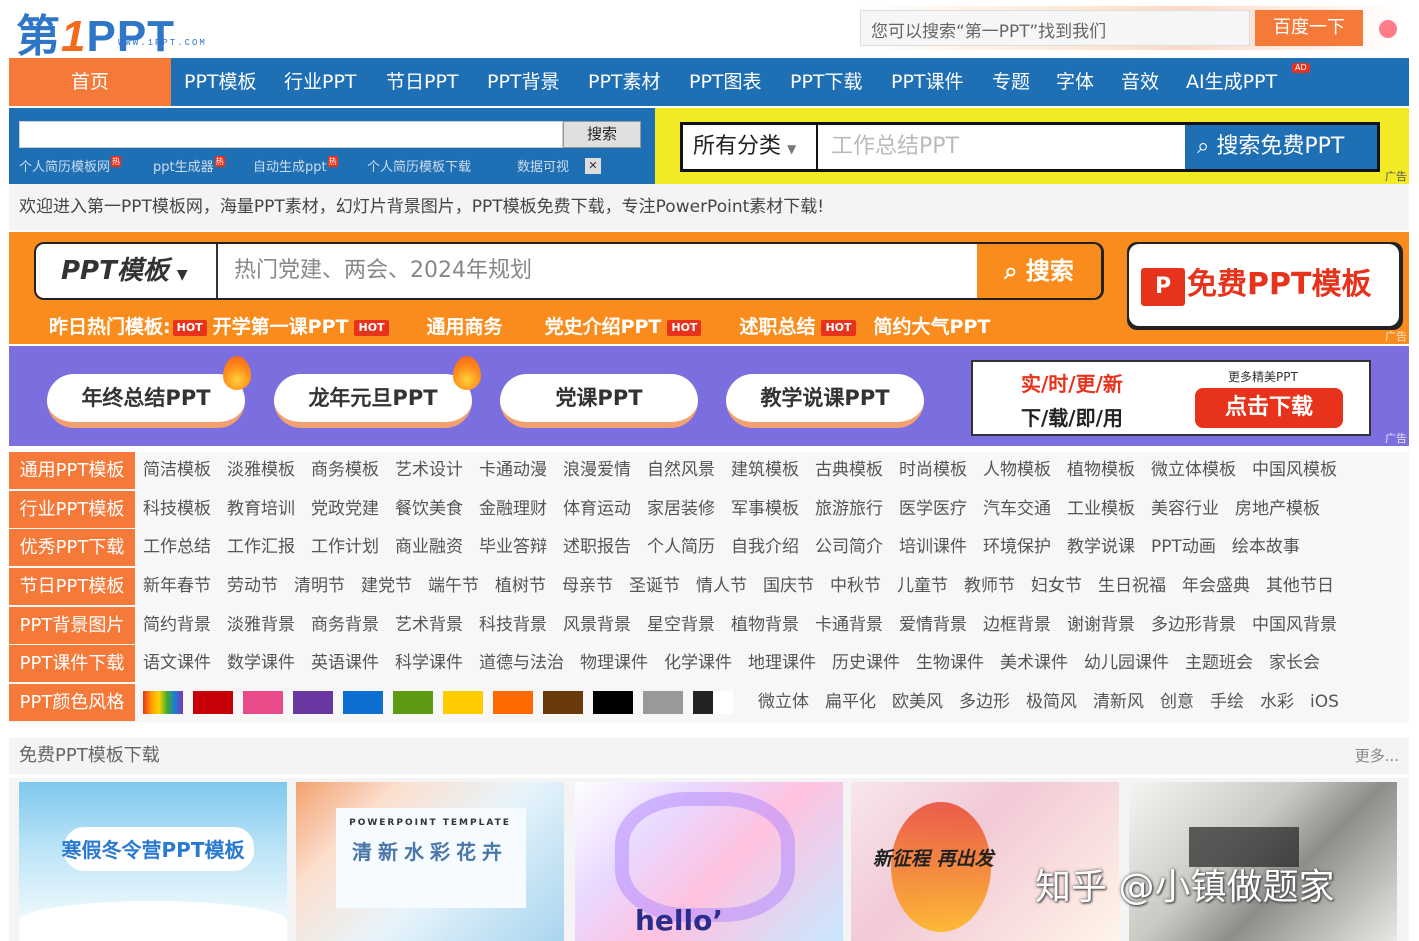 This screenshot has height=941, width=1419. I want to click on category-link: 科技背景, so click(513, 625).